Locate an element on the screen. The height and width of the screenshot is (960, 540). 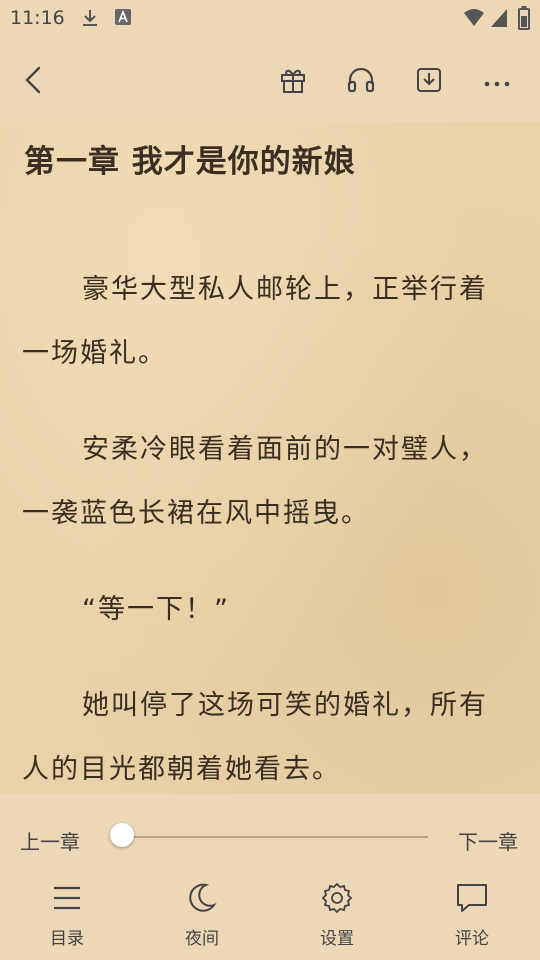
paragraph: “等一下！” is located at coordinates (156, 609).